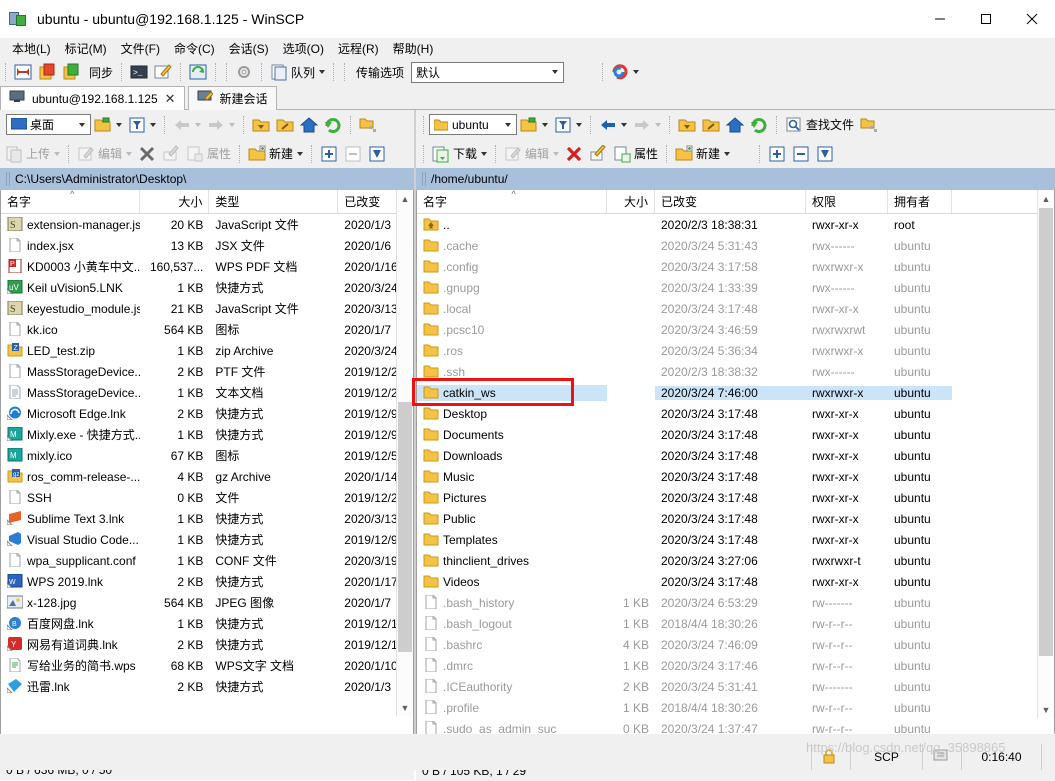 The width and height of the screenshot is (1055, 781). Describe the element at coordinates (329, 154) in the screenshot. I see `local-select-all-button` at that location.